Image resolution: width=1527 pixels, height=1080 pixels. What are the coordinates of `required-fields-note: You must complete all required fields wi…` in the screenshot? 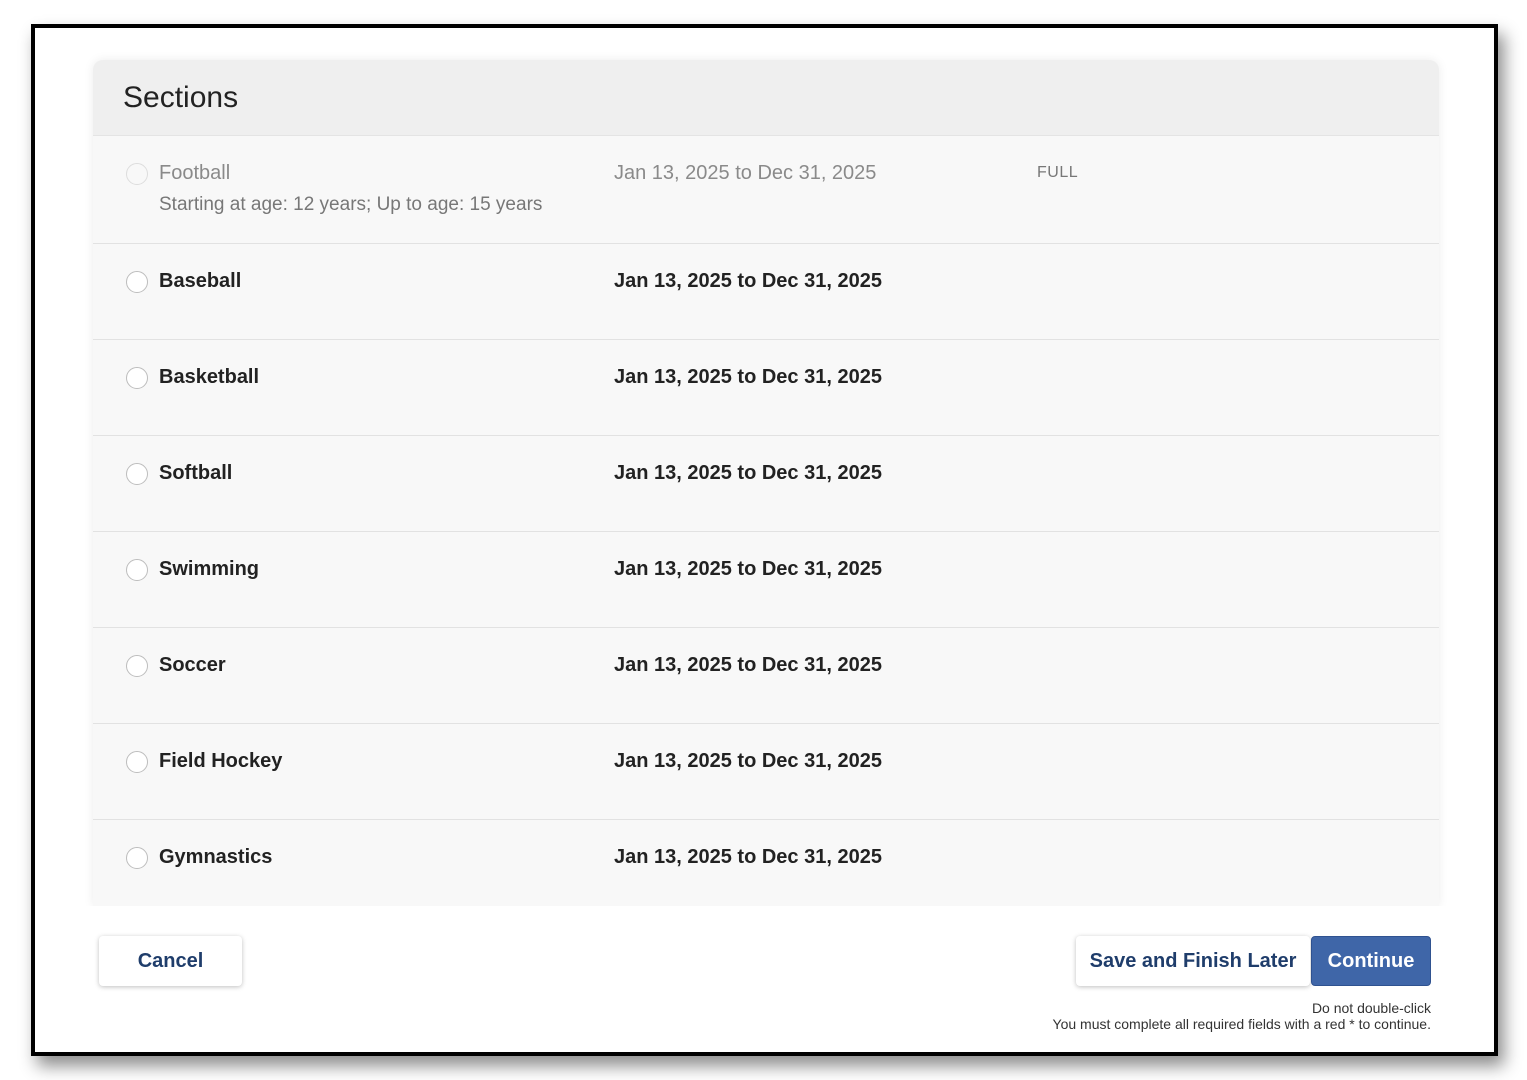 It's located at (1241, 1024).